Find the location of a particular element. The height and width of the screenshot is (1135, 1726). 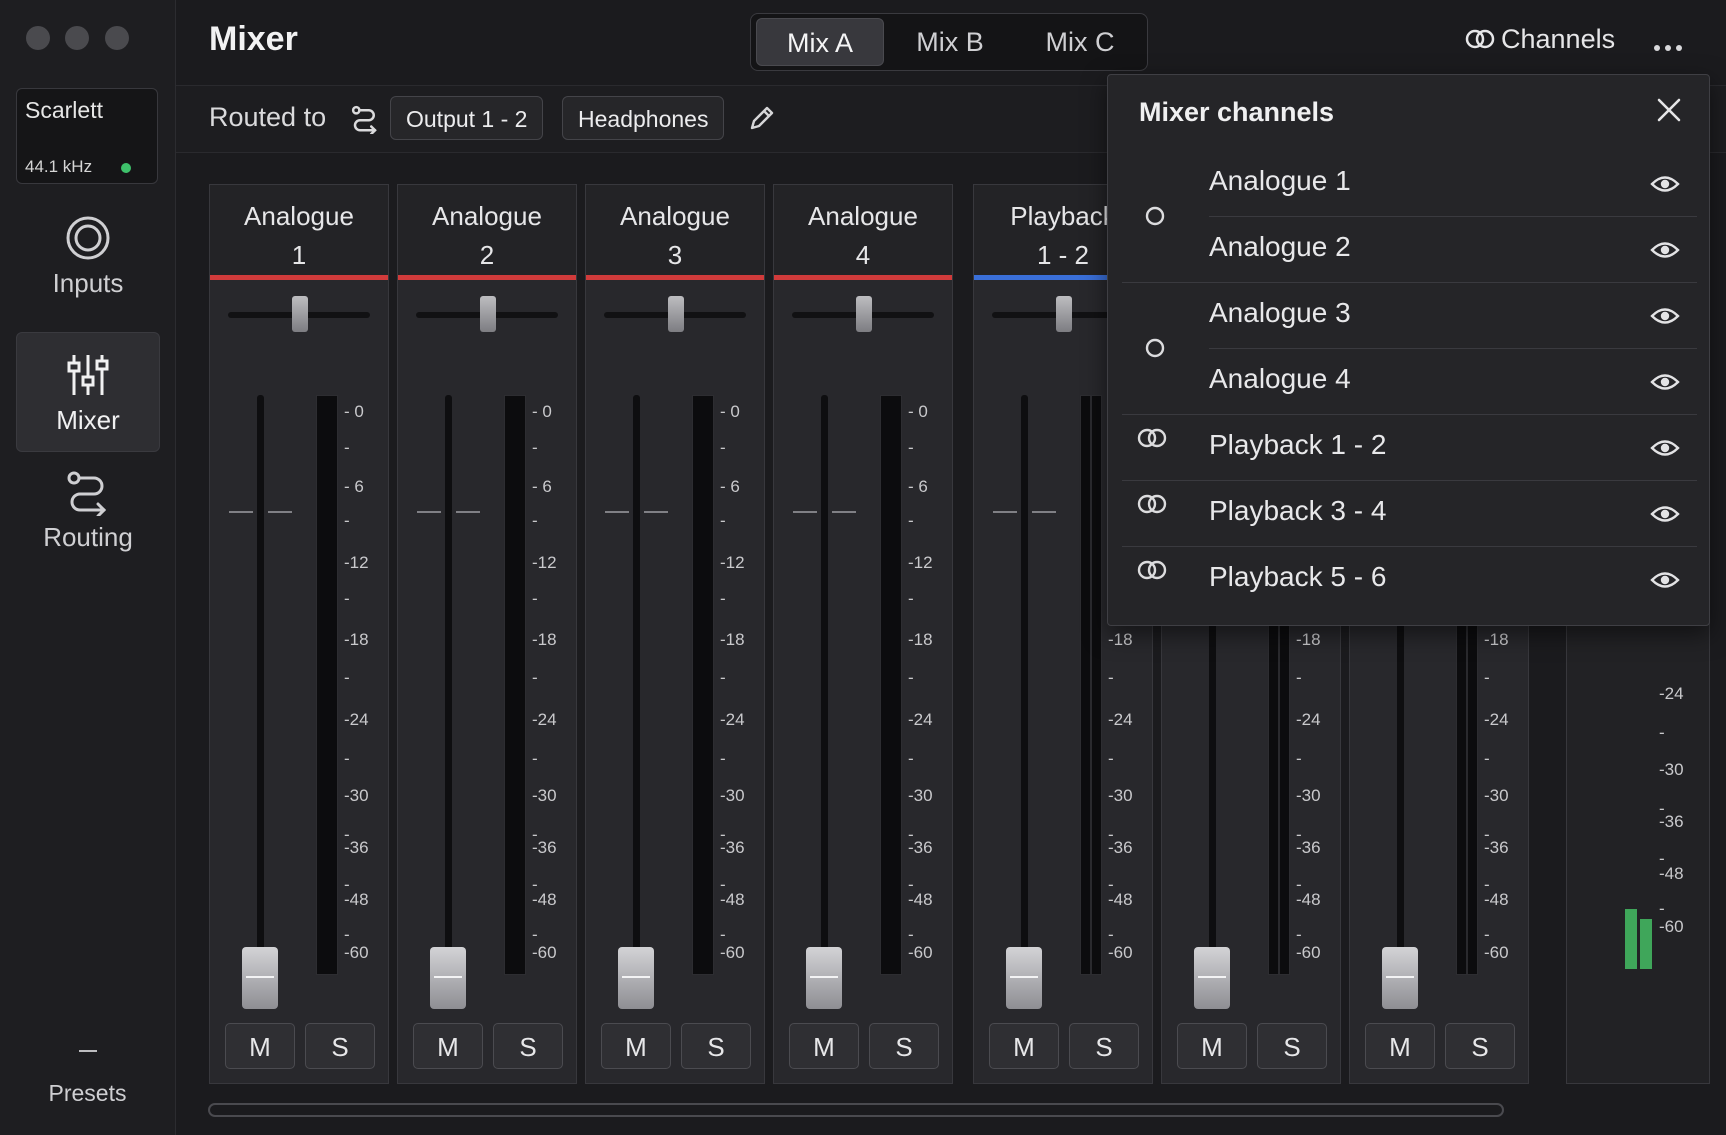

tab-mix-a: Mix A is located at coordinates (820, 42).